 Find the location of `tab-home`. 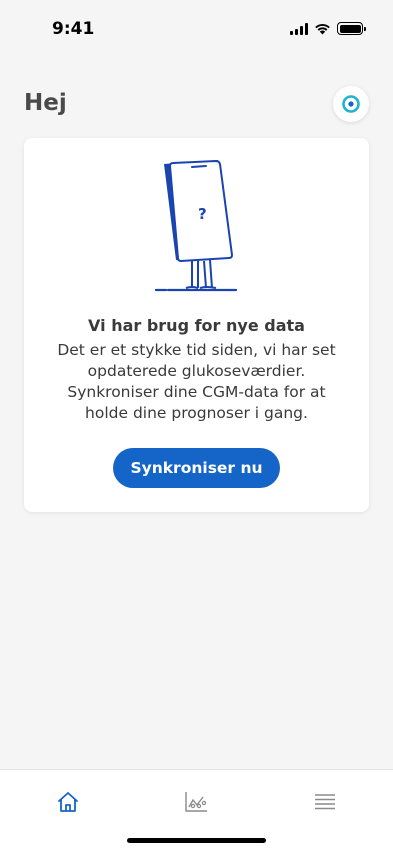

tab-home is located at coordinates (68, 802).